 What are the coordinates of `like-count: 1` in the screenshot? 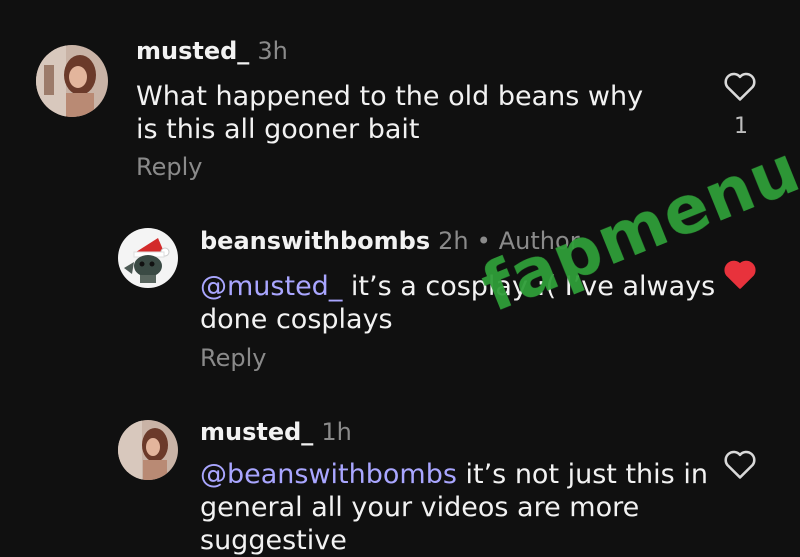 It's located at (741, 126).